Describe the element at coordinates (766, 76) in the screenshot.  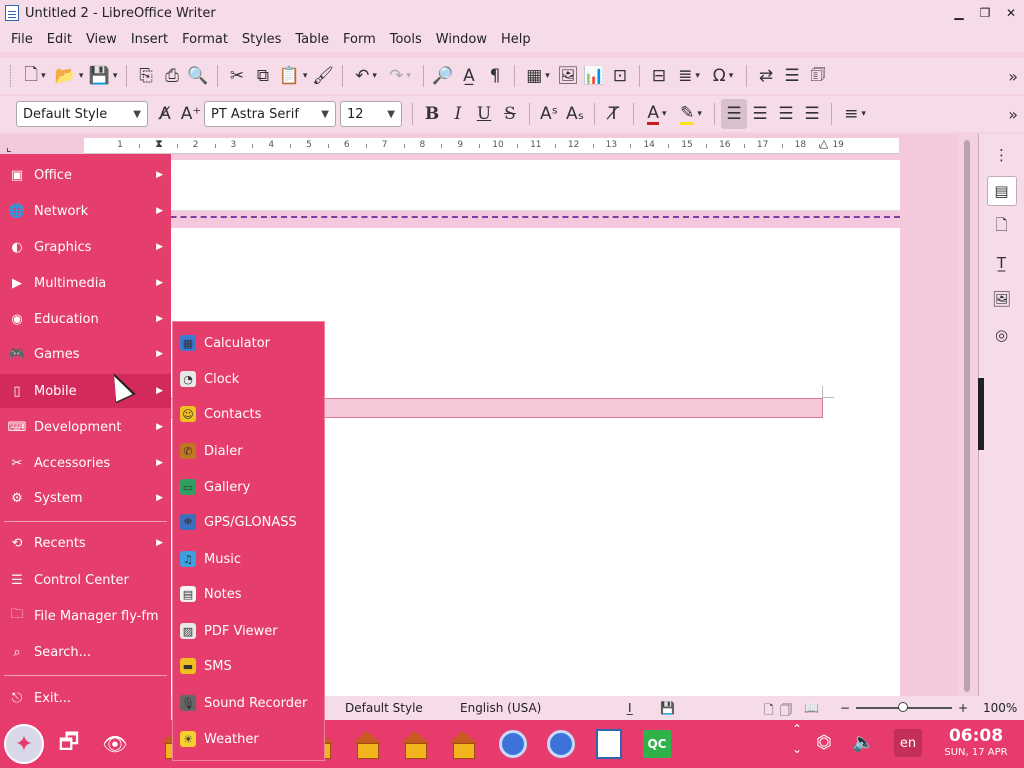
I see `insert-hyperlink-icon: ⇄` at that location.